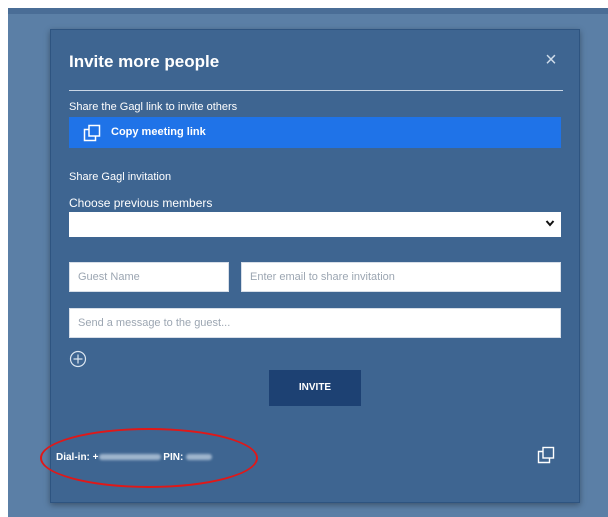 Image resolution: width=608 pixels, height=517 pixels. I want to click on title-divider, so click(316, 90).